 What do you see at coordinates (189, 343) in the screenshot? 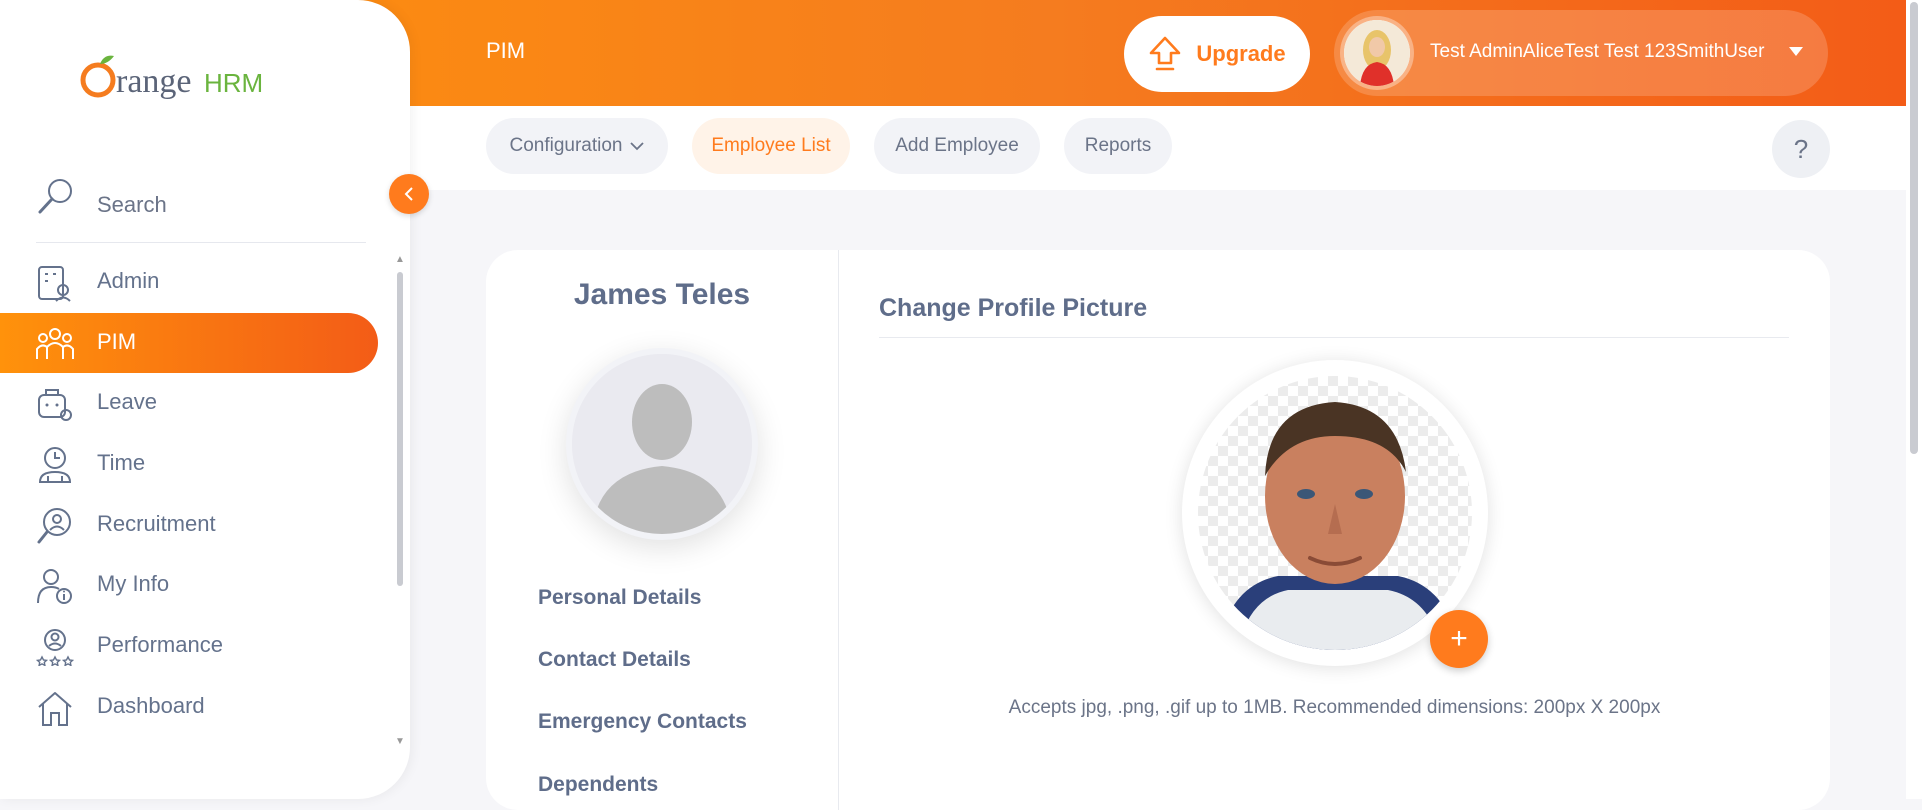
I see `sidebar-item-pim: PIM` at bounding box center [189, 343].